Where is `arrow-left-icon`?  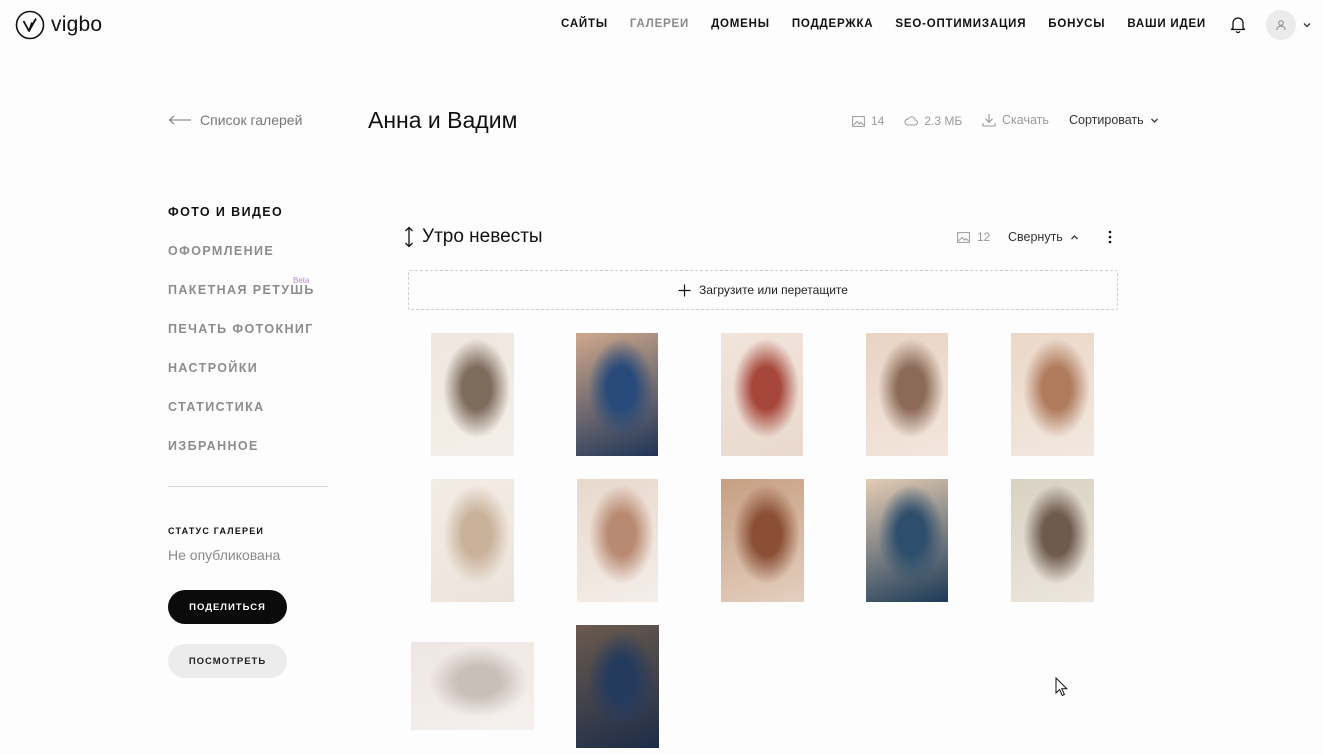
arrow-left-icon is located at coordinates (179, 120).